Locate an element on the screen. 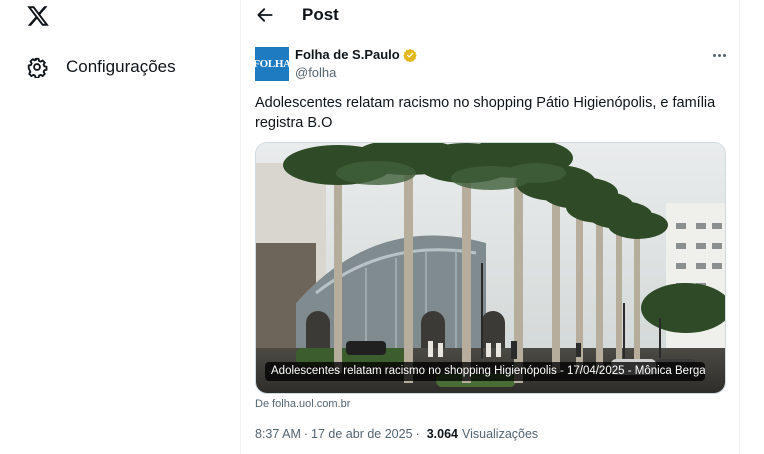  avatar: FOLHA is located at coordinates (272, 64).